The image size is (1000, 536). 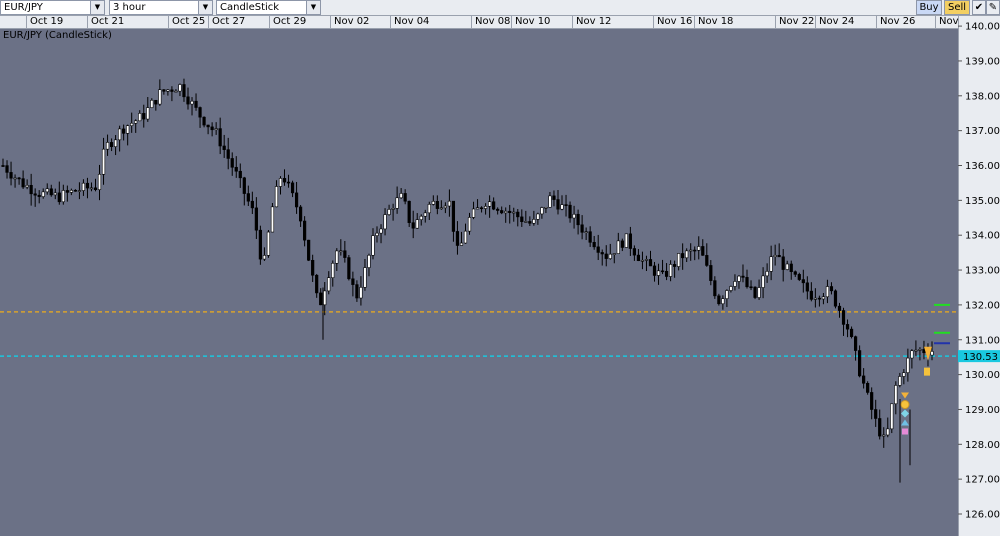 I want to click on circle-marker, so click(x=905, y=405).